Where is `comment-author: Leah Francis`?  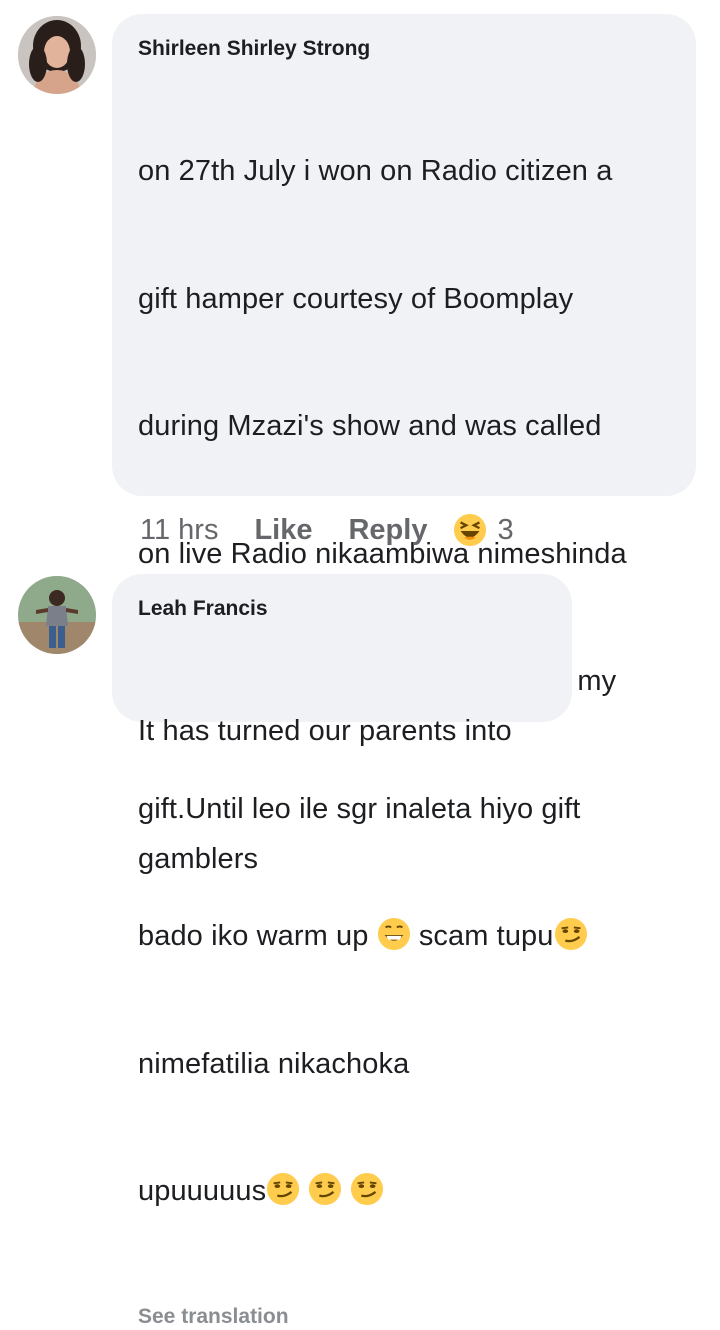
comment-author: Leah Francis is located at coordinates (355, 609).